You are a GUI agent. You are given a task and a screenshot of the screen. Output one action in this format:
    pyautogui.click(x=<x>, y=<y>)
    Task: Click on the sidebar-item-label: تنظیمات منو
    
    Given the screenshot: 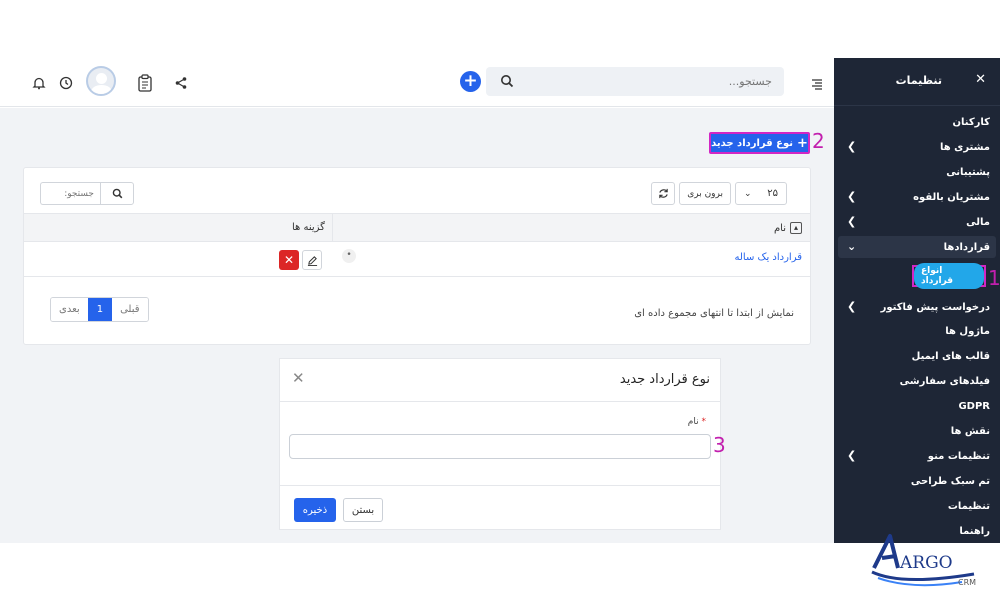 What is the action you would take?
    pyautogui.click(x=958, y=456)
    